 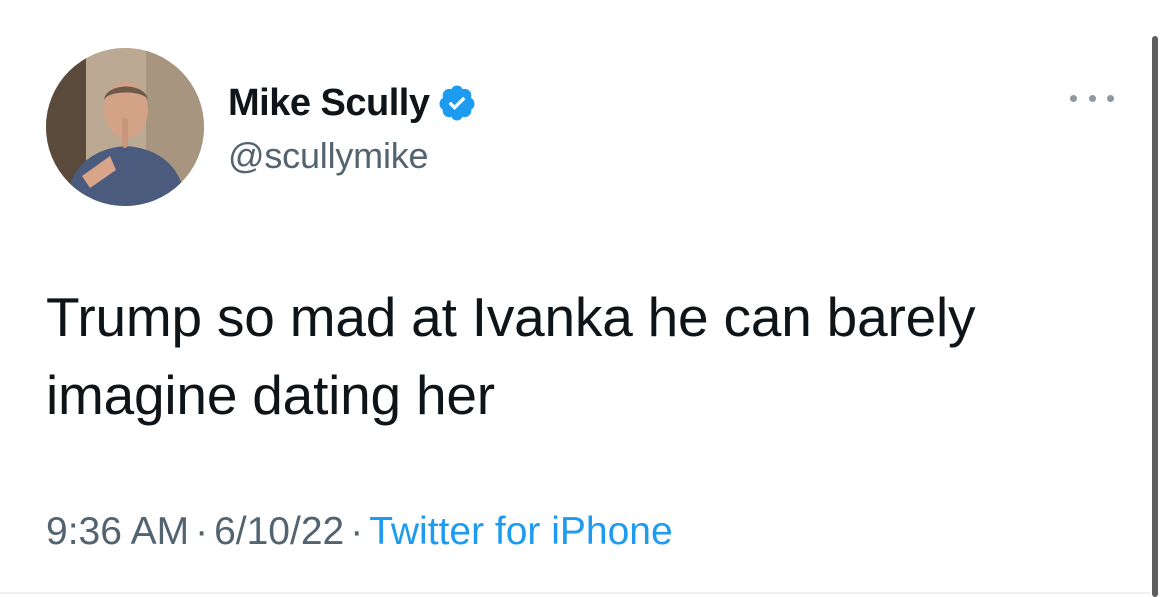 What do you see at coordinates (328, 156) in the screenshot?
I see `author-handle: @scullymike` at bounding box center [328, 156].